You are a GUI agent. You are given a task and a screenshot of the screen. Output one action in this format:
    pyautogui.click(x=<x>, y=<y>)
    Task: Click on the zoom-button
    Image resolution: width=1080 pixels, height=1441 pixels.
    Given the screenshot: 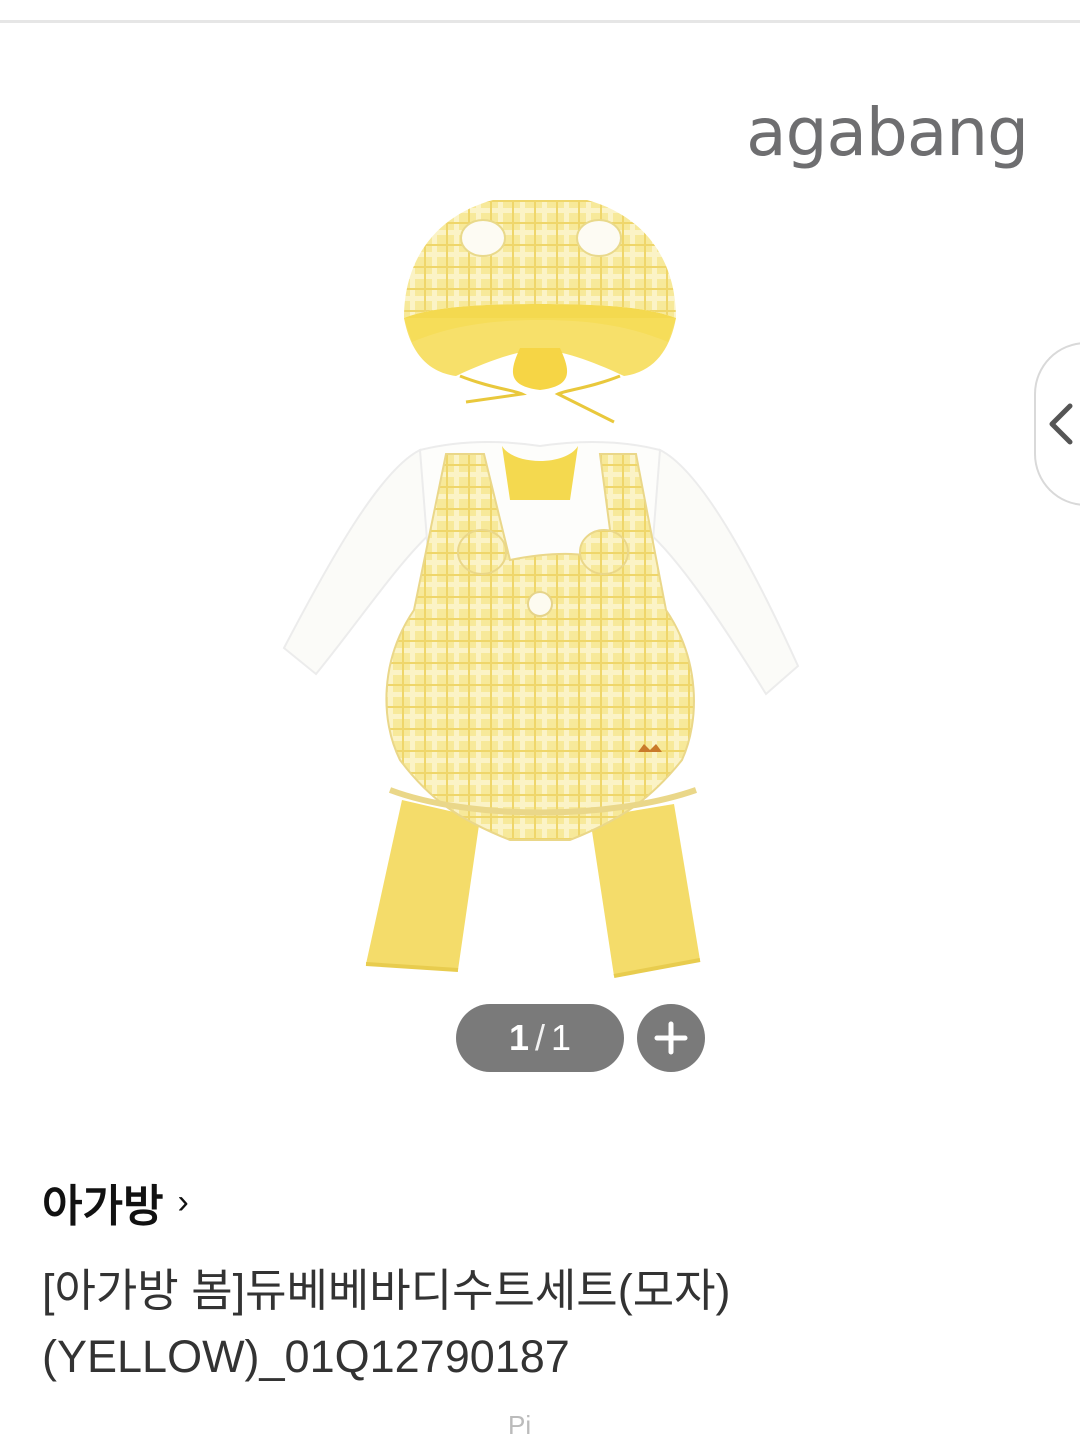 What is the action you would take?
    pyautogui.click(x=671, y=1038)
    